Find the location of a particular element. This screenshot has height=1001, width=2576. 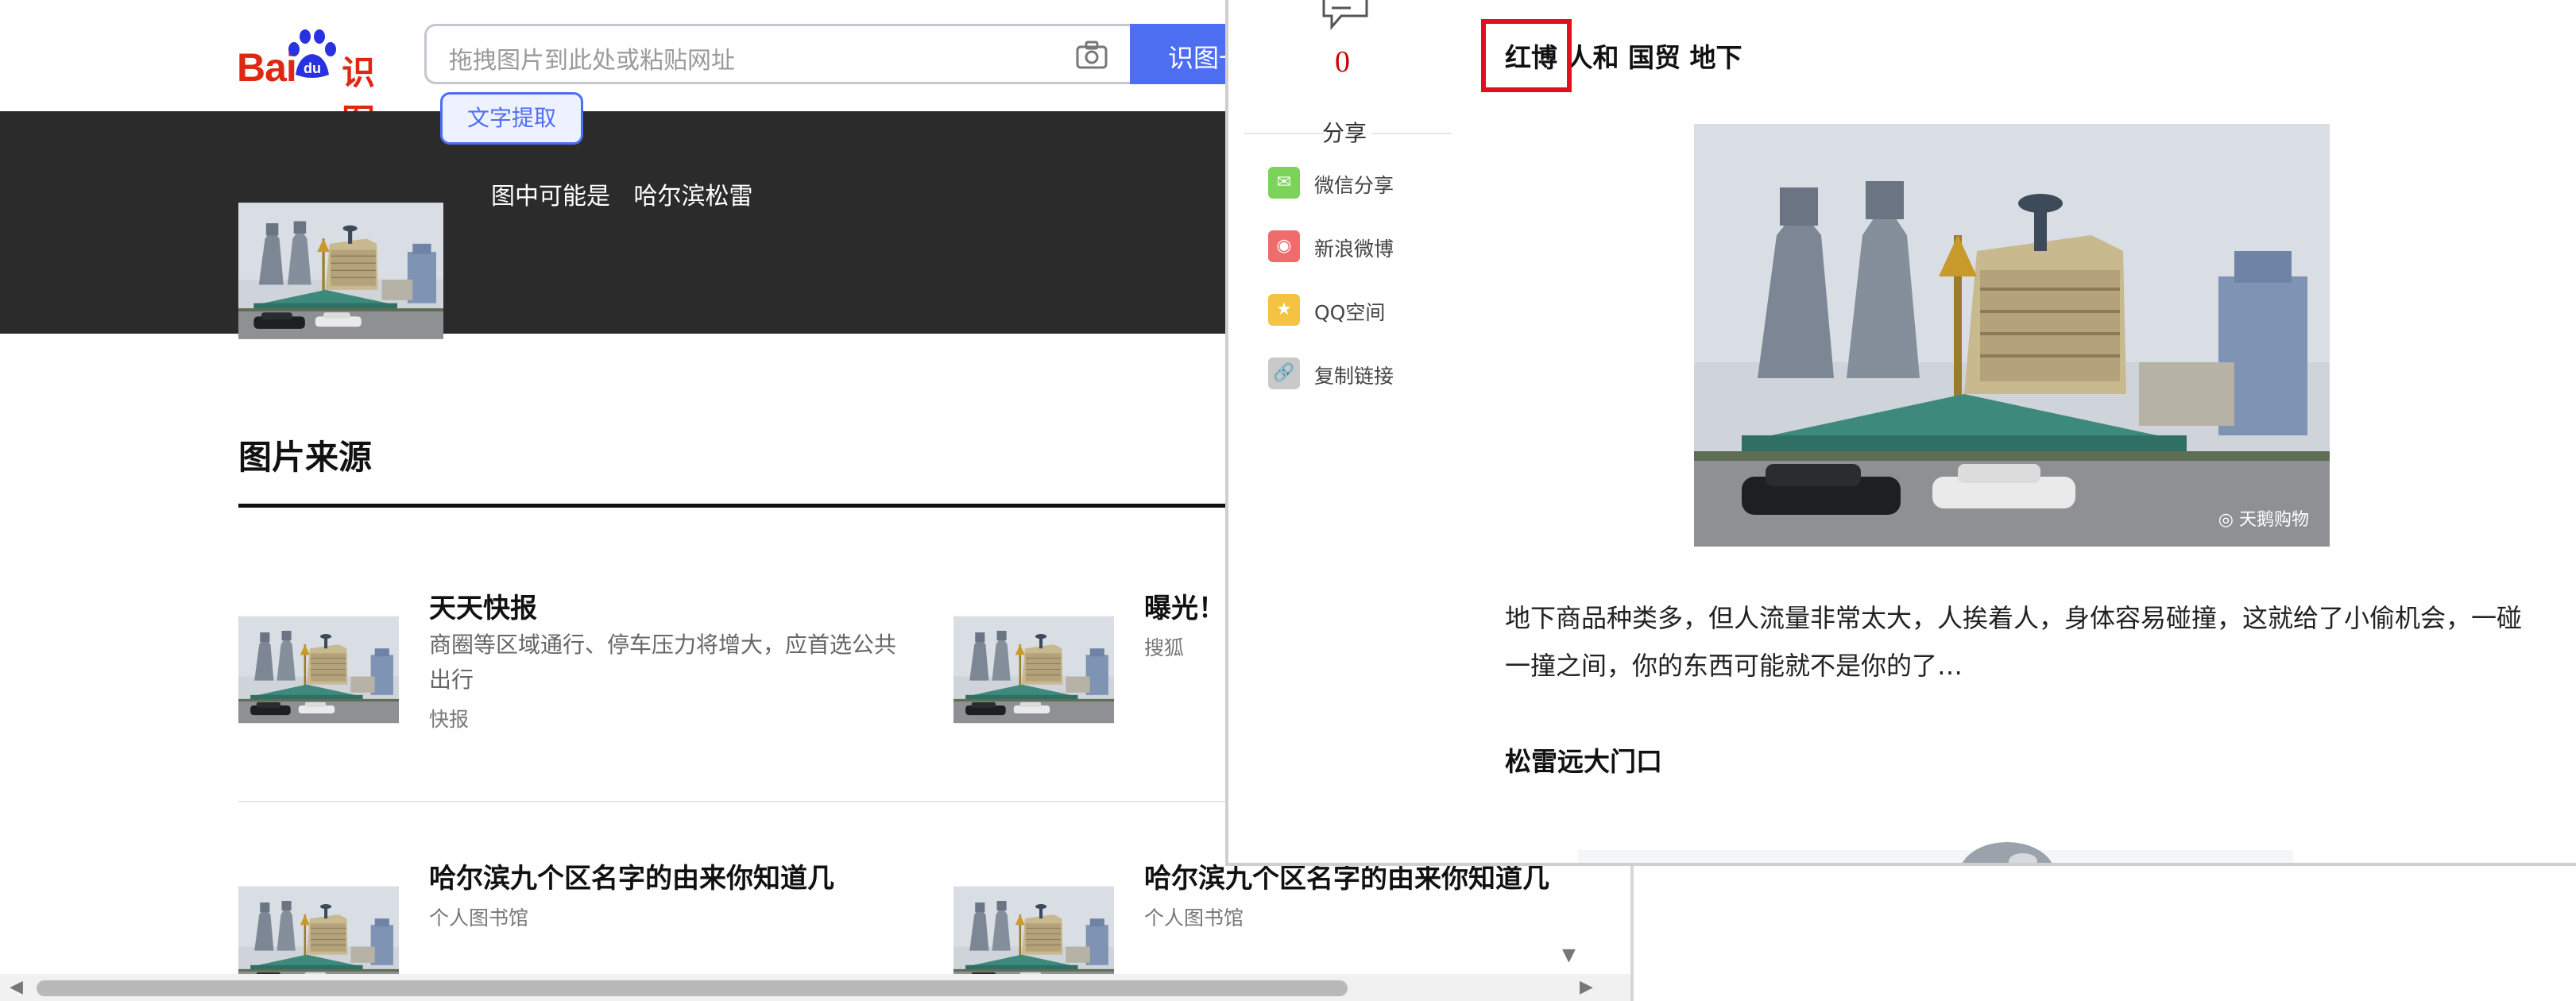

wechat-watermark-icon: ◎ is located at coordinates (2228, 520).